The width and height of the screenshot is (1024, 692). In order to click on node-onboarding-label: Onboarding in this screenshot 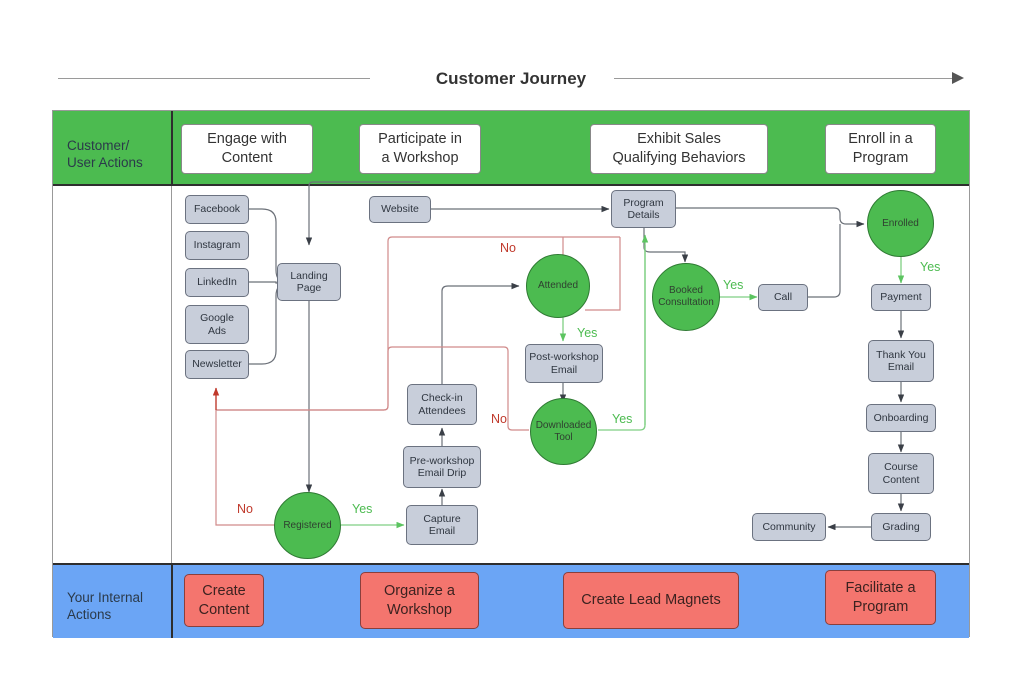, I will do `click(901, 417)`.